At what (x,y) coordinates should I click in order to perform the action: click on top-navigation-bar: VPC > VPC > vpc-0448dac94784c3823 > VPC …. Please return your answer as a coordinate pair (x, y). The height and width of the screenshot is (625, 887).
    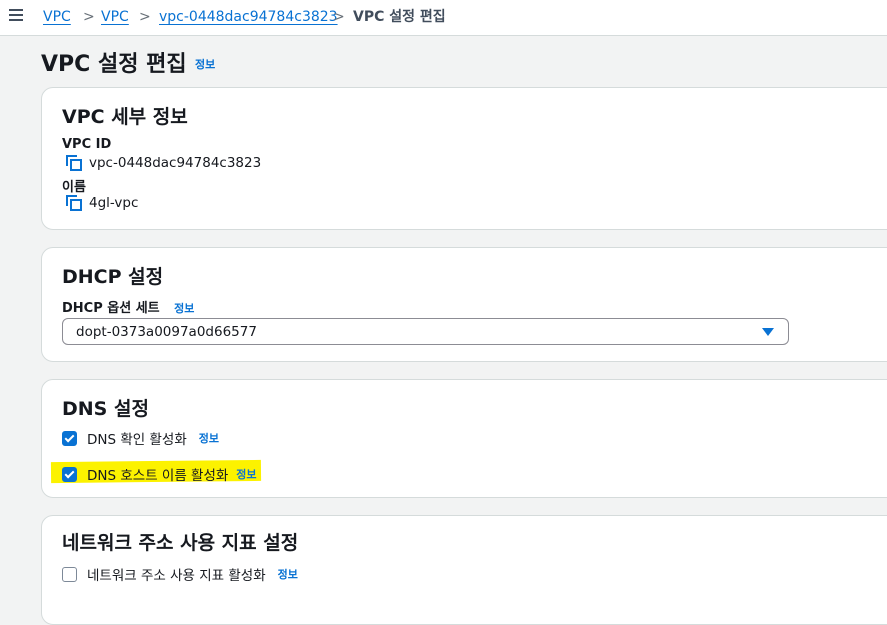
    Looking at the image, I should click on (443, 18).